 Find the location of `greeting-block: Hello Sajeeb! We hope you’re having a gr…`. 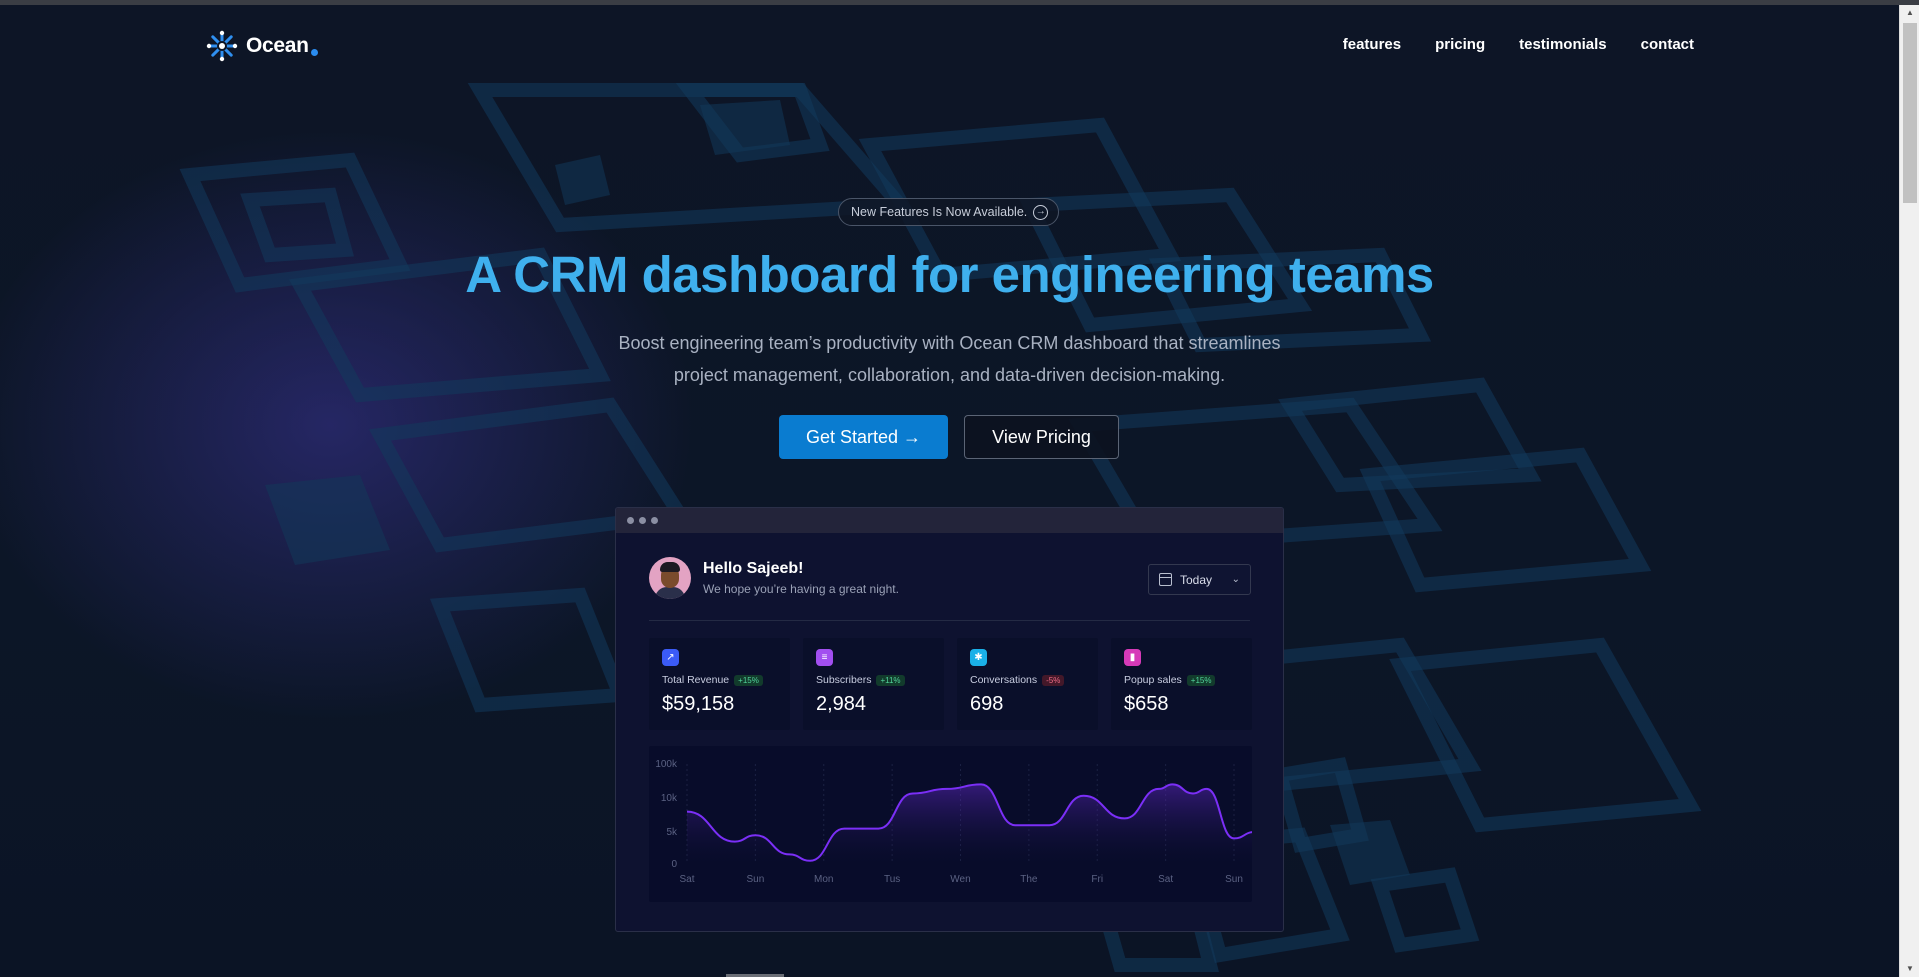

greeting-block: Hello Sajeeb! We hope you’re having a gr… is located at coordinates (774, 578).